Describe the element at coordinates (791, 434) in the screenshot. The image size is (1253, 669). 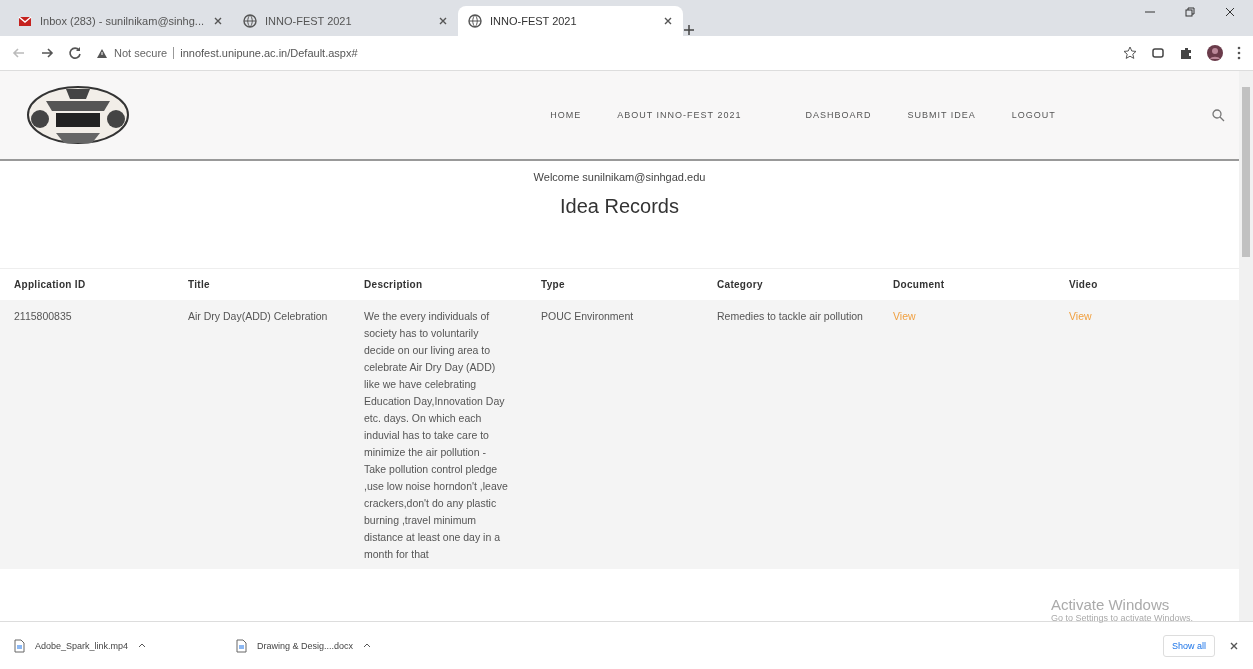
I see `table-cell: Remedies to tackle air pollution` at that location.